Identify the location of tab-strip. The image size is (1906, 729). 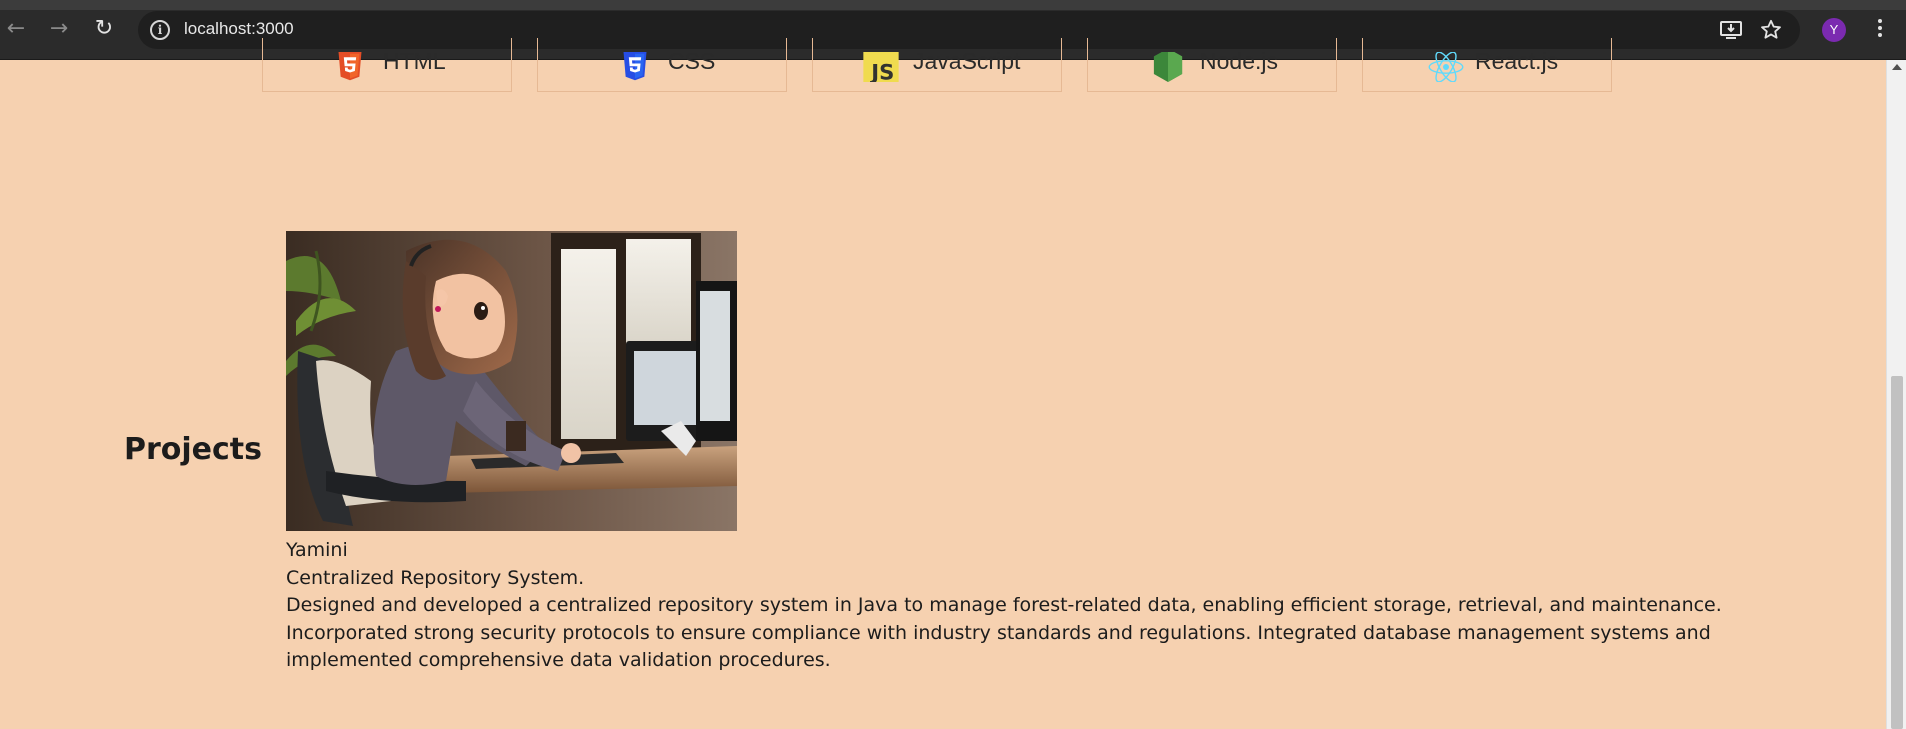
(953, 5).